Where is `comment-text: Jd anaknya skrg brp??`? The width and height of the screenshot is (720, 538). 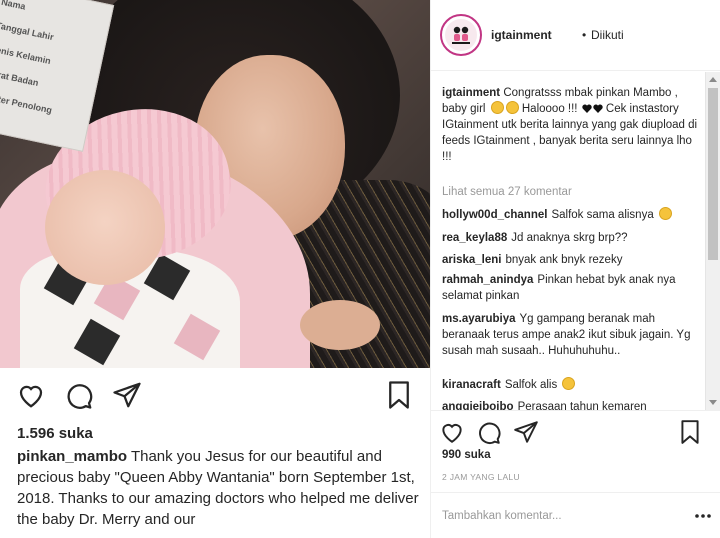 comment-text: Jd anaknya skrg brp?? is located at coordinates (569, 238).